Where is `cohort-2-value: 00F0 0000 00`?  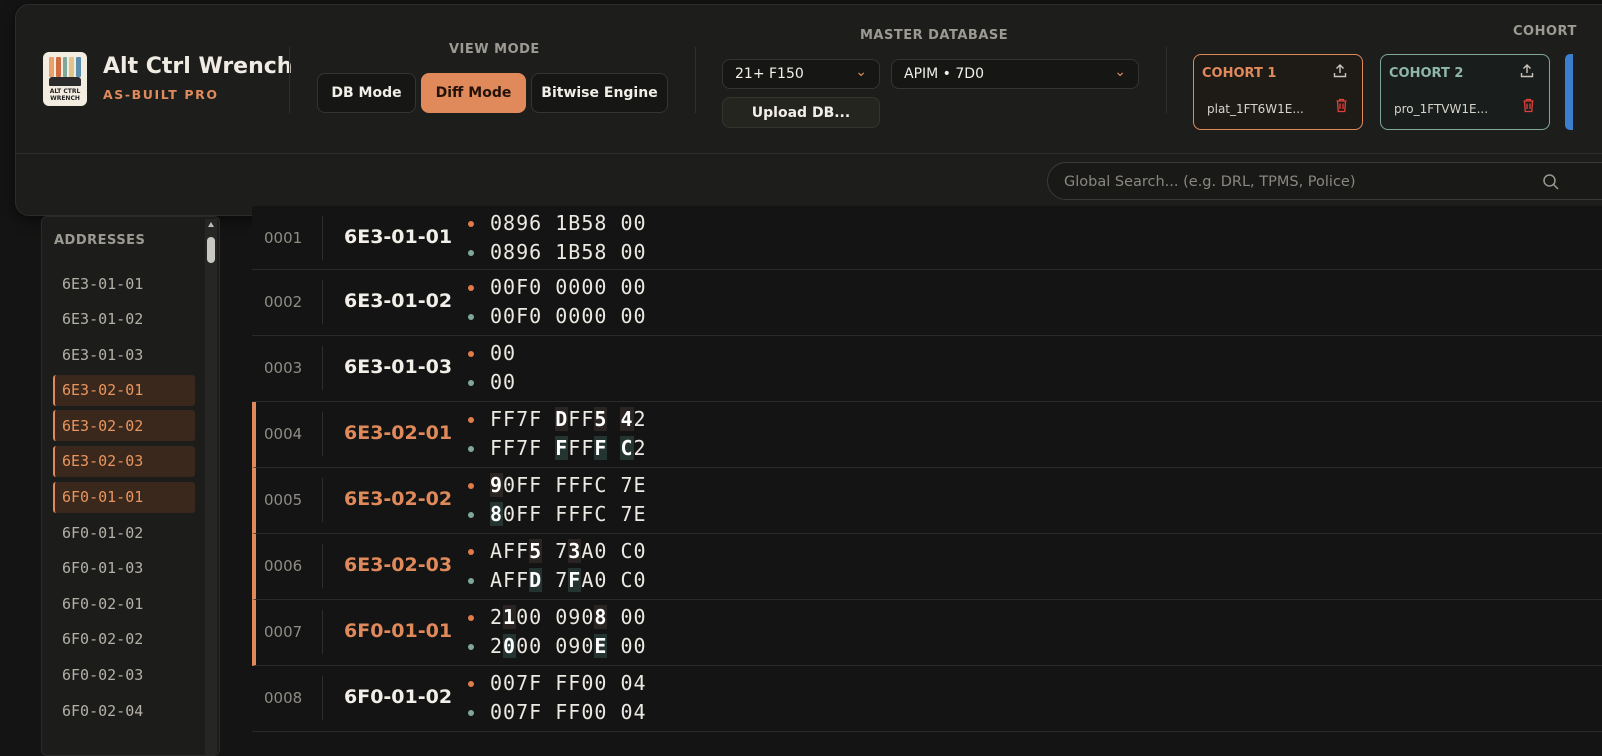 cohort-2-value: 00F0 0000 00 is located at coordinates (568, 316).